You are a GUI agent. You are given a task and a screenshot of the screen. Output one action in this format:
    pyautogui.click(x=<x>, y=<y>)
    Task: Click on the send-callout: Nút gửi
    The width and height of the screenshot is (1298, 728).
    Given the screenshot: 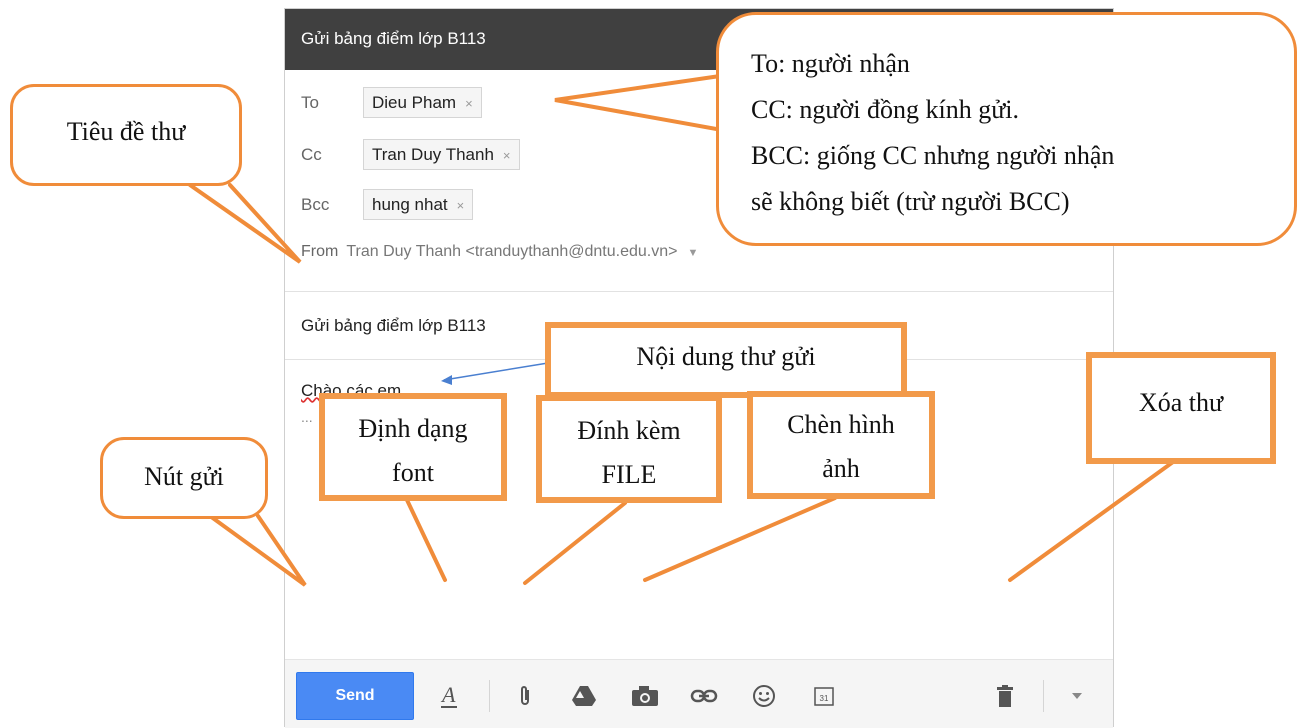 What is the action you would take?
    pyautogui.click(x=184, y=478)
    